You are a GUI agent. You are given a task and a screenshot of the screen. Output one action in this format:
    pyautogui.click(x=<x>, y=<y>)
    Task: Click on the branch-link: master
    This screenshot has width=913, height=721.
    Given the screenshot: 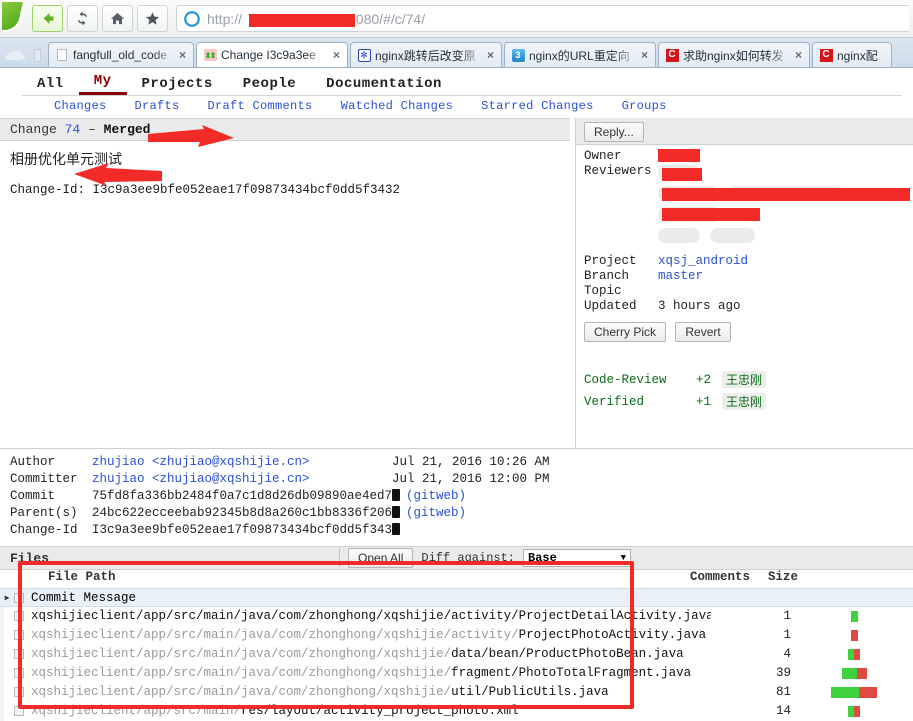 What is the action you would take?
    pyautogui.click(x=680, y=276)
    